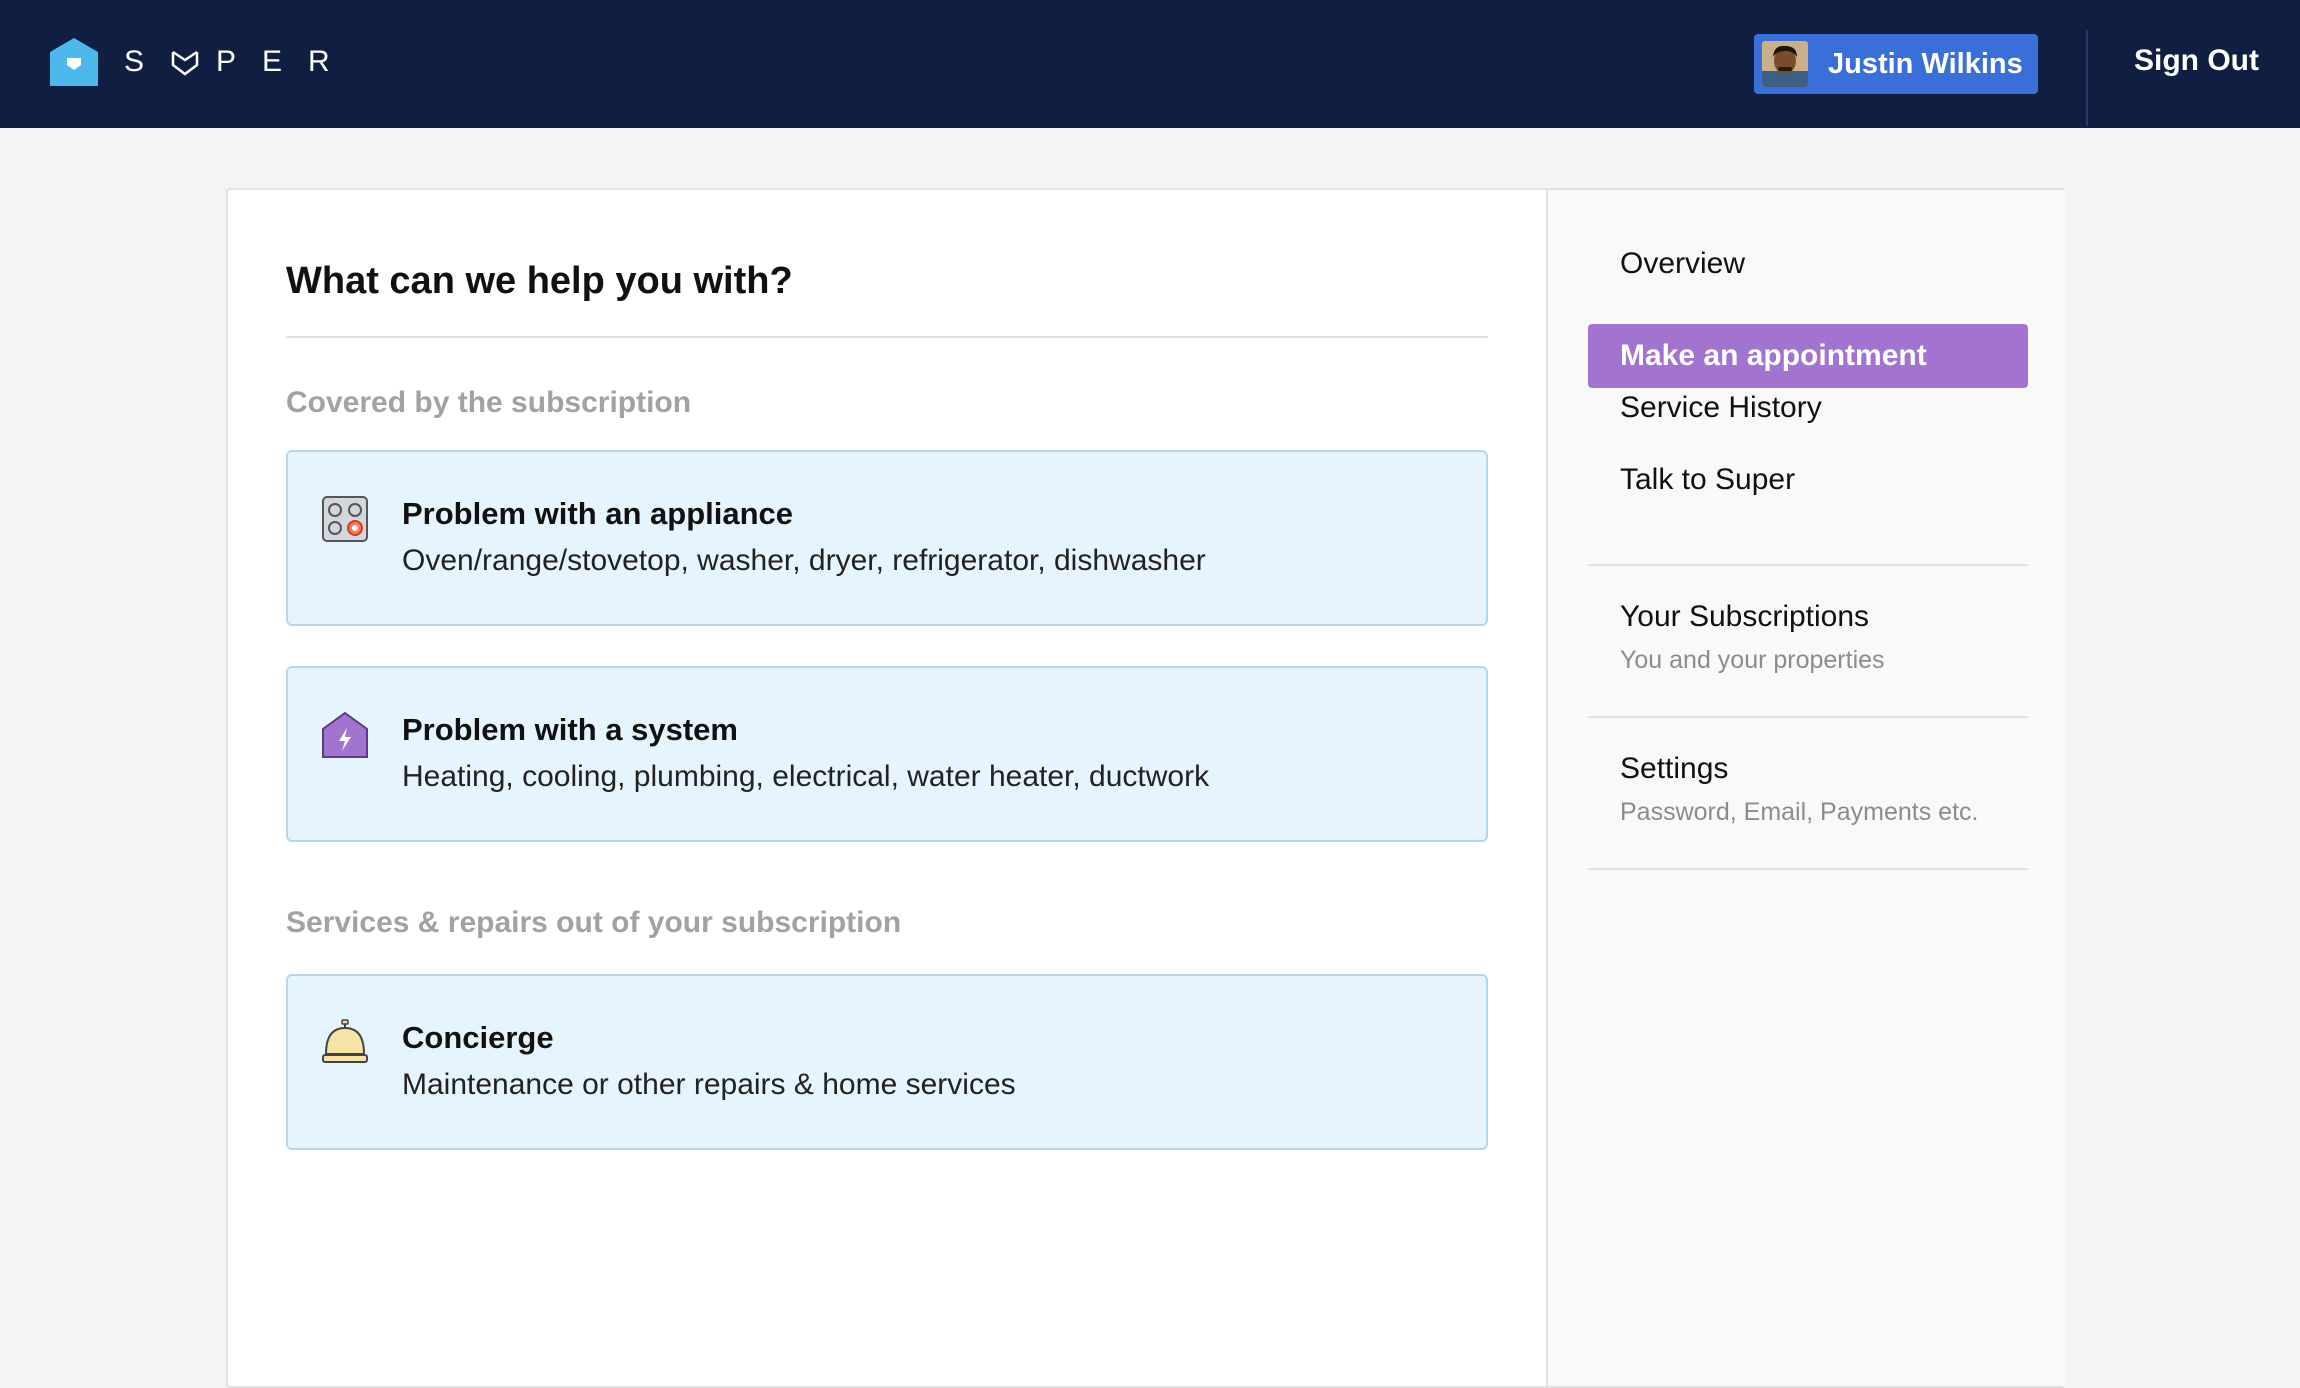  I want to click on user-profile-button: Justin Wilkins, so click(1896, 64).